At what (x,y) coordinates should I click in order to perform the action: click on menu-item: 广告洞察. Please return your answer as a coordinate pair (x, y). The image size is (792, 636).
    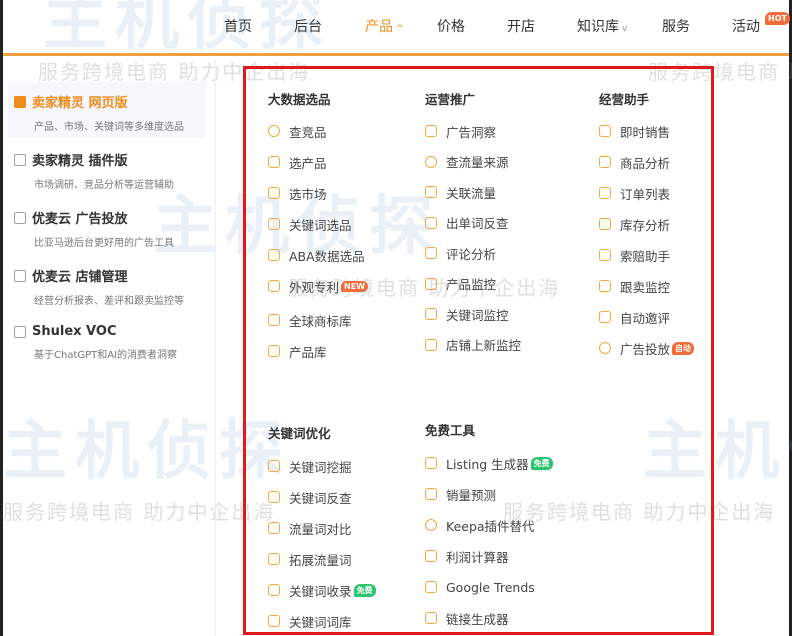
    Looking at the image, I should click on (460, 131).